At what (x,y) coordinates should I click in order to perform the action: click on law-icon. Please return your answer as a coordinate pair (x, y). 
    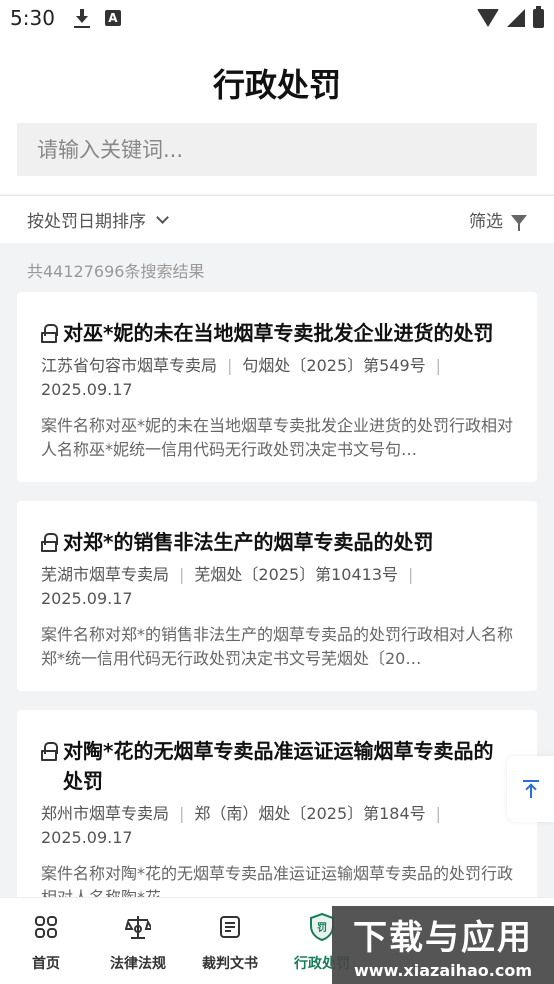
    Looking at the image, I should click on (138, 927).